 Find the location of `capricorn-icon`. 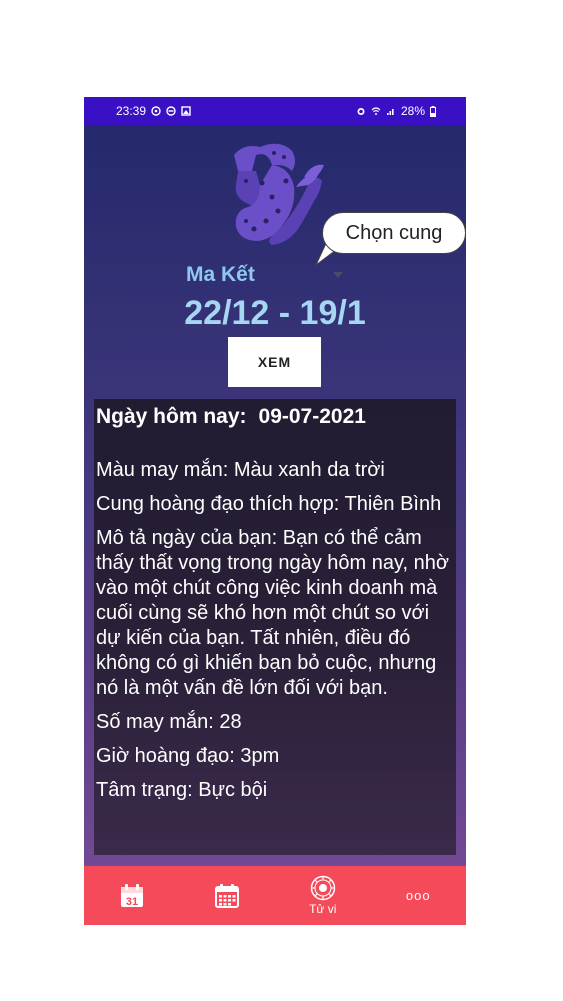

capricorn-icon is located at coordinates (279, 194).